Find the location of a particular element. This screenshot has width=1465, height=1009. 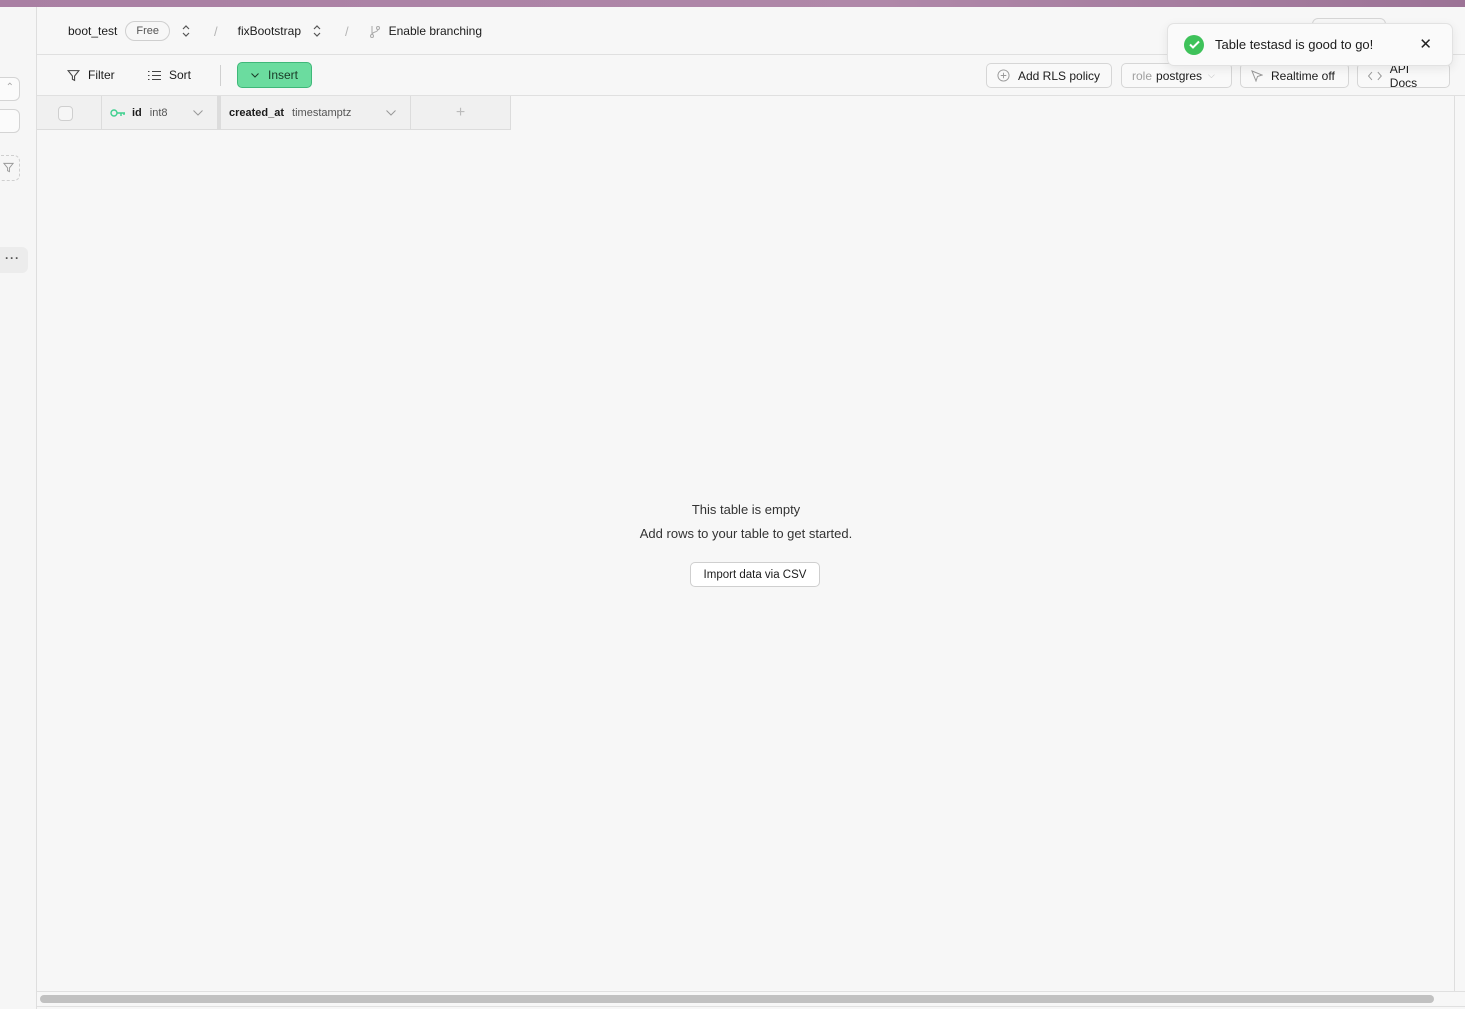

enable-branching-label: Enable branching is located at coordinates (435, 31).